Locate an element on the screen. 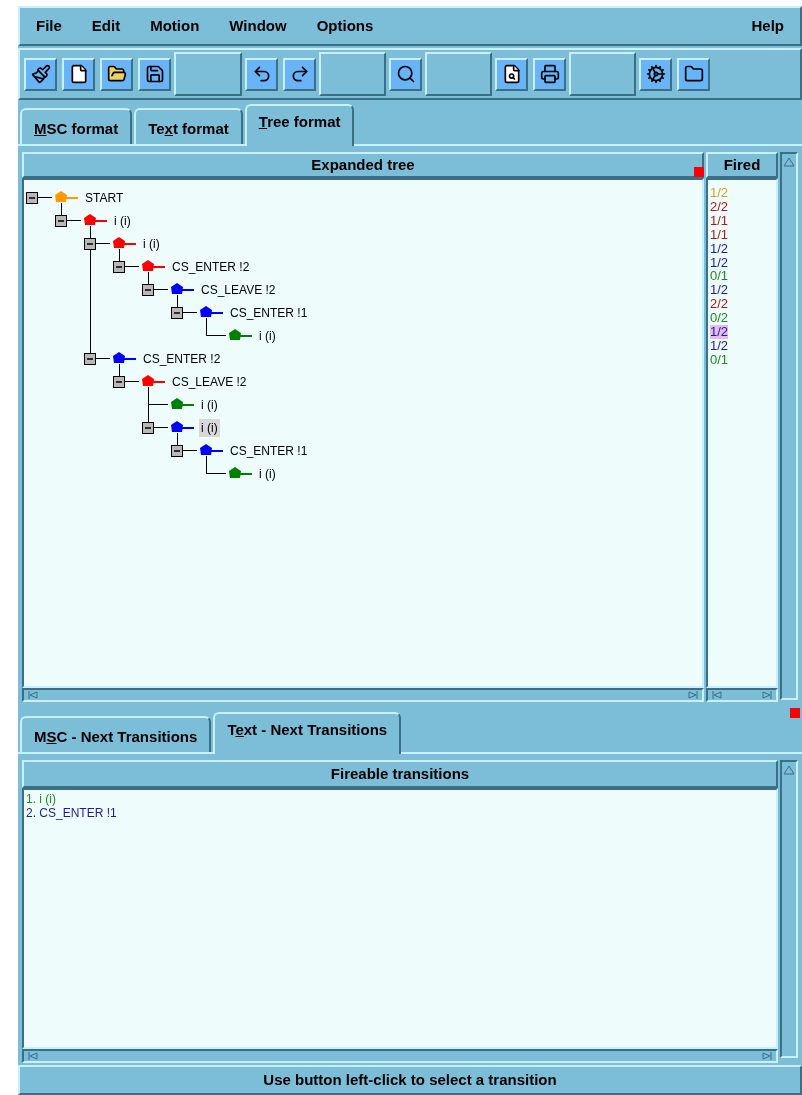 The image size is (802, 1095). printer-icon is located at coordinates (549, 74).